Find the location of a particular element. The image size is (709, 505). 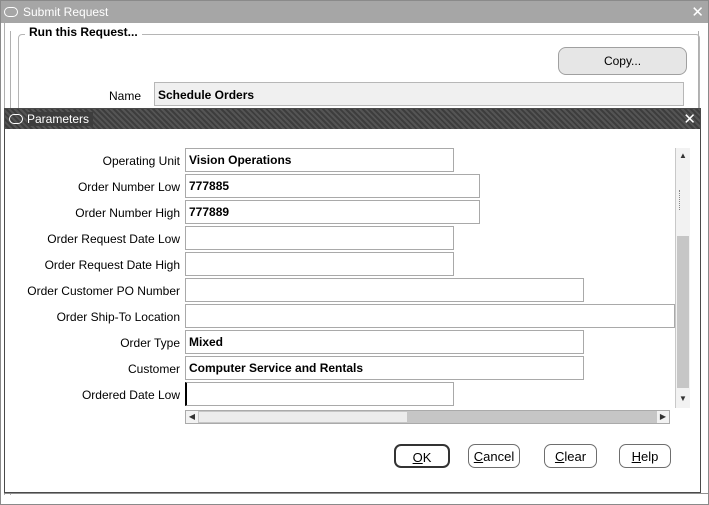

clear-button: Clear is located at coordinates (570, 456).